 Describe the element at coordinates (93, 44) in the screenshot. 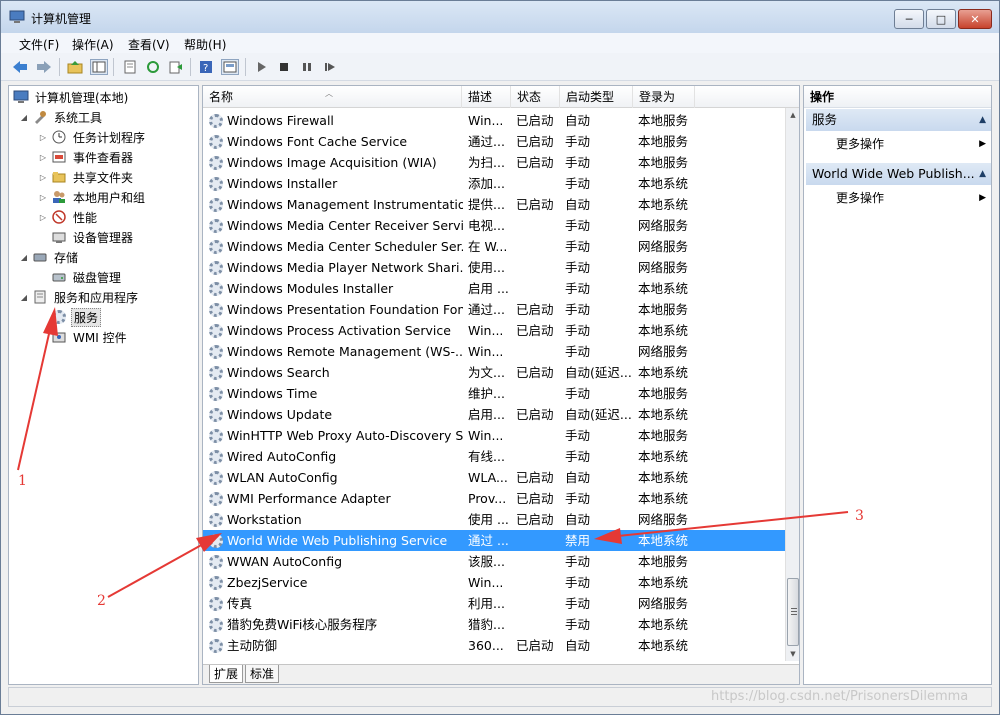

I see `menu-action: 操作(A)` at that location.